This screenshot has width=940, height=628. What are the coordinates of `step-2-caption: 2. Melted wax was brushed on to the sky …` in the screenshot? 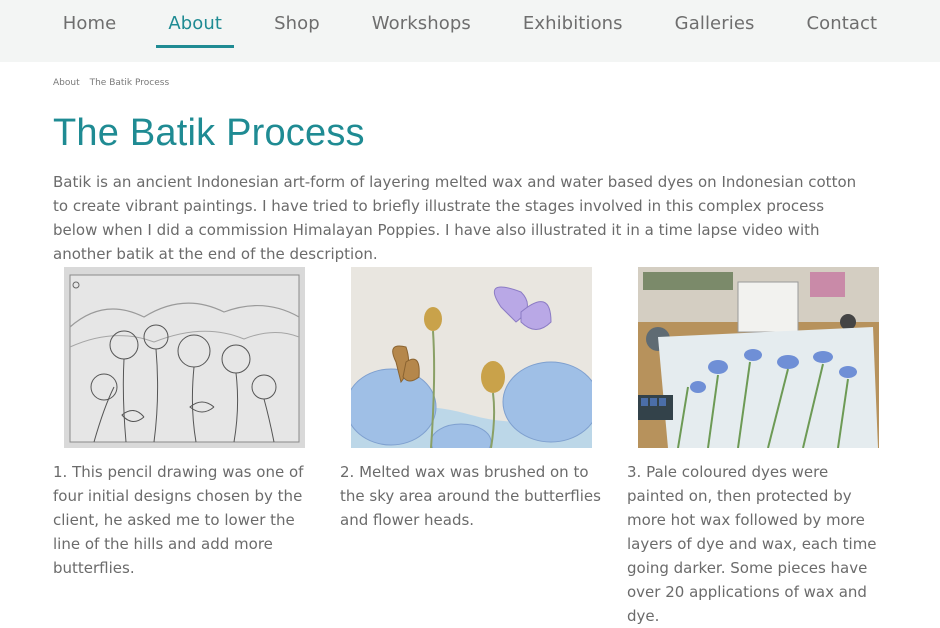 It's located at (470, 496).